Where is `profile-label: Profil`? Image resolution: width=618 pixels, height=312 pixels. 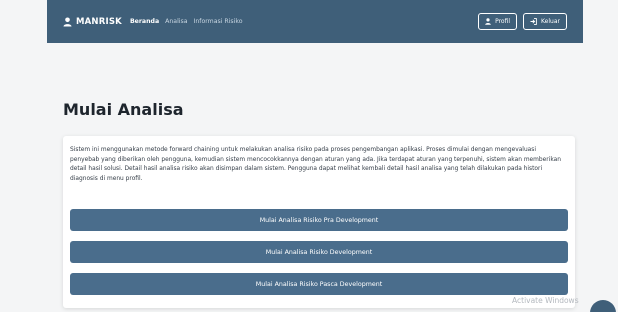
profile-label: Profil is located at coordinates (503, 21).